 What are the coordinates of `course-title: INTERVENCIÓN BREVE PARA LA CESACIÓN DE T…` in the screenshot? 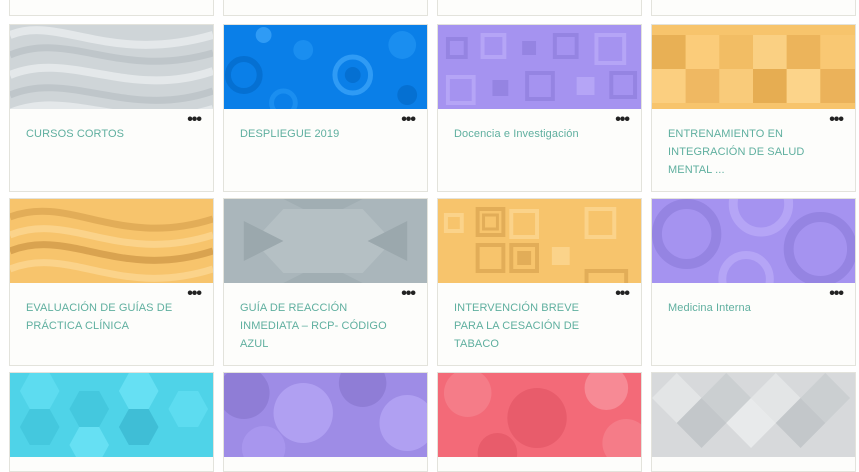 It's located at (529, 326).